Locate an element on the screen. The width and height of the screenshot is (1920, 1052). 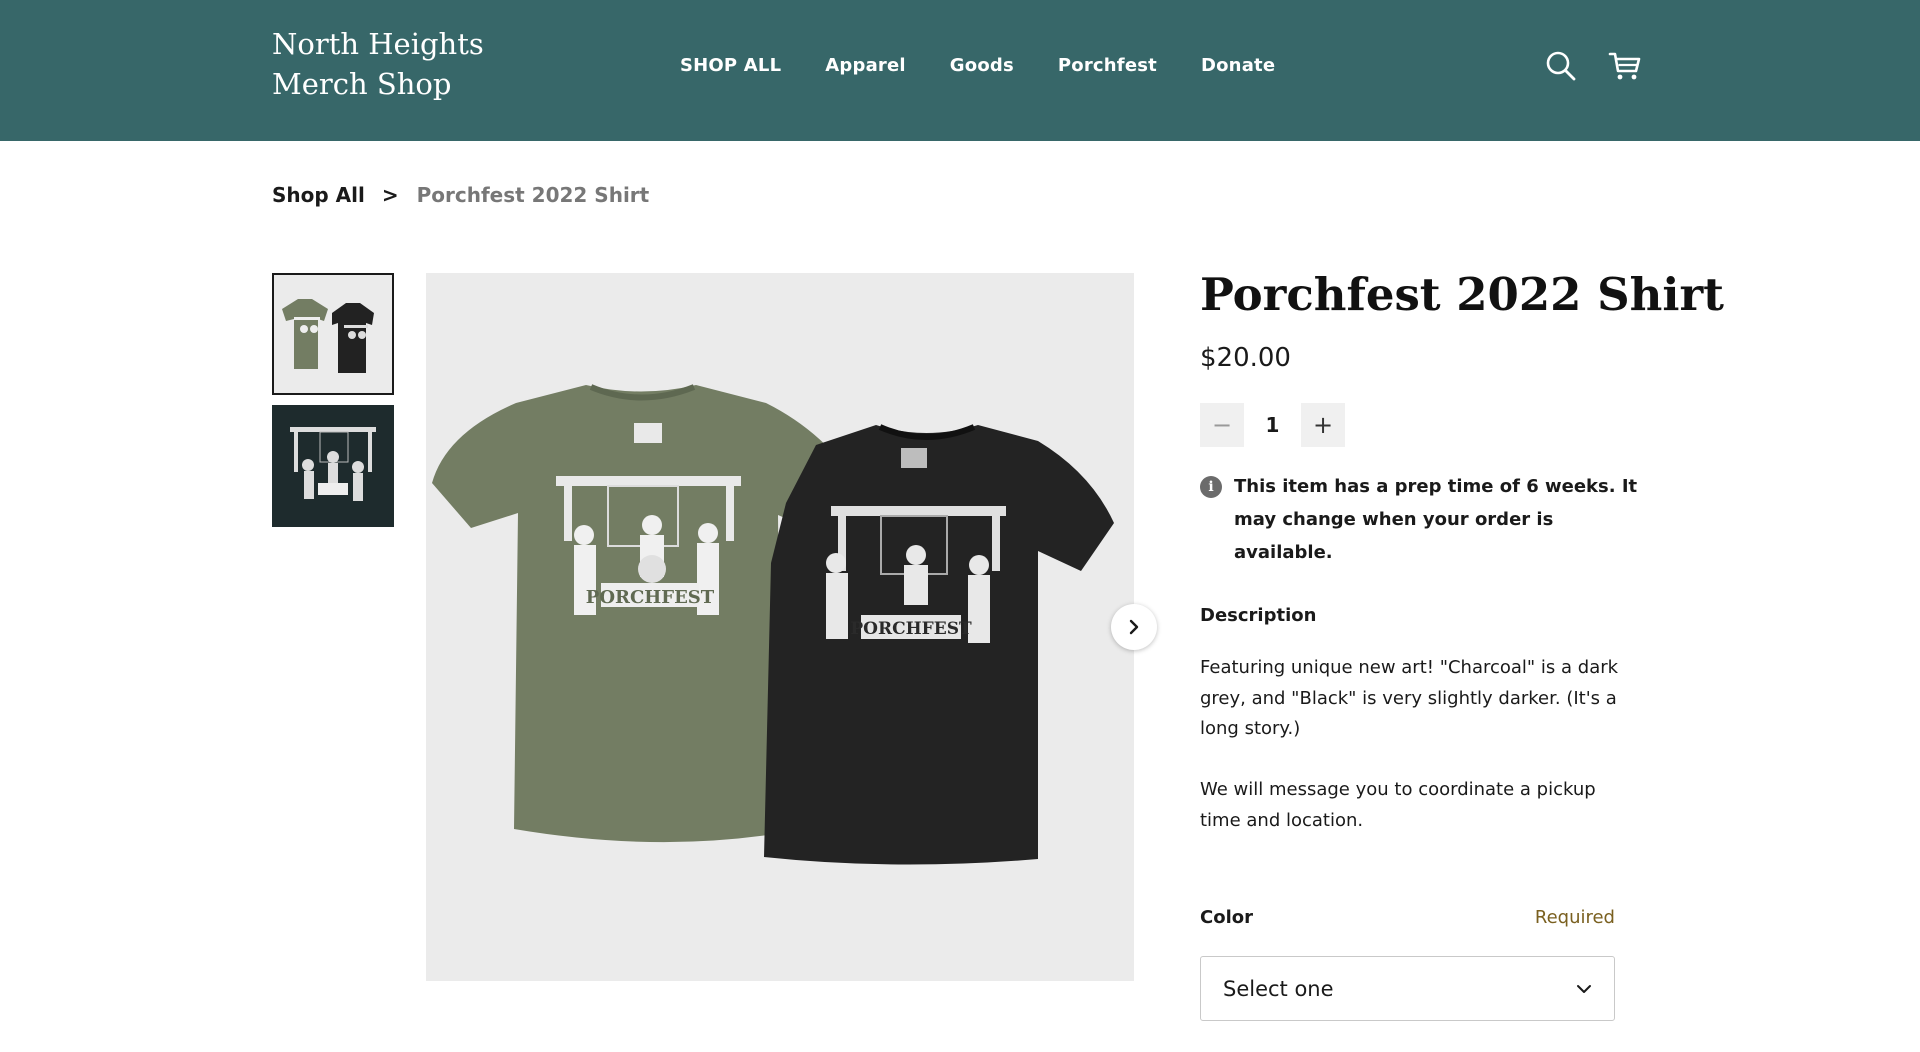
search-icon is located at coordinates (1561, 66).